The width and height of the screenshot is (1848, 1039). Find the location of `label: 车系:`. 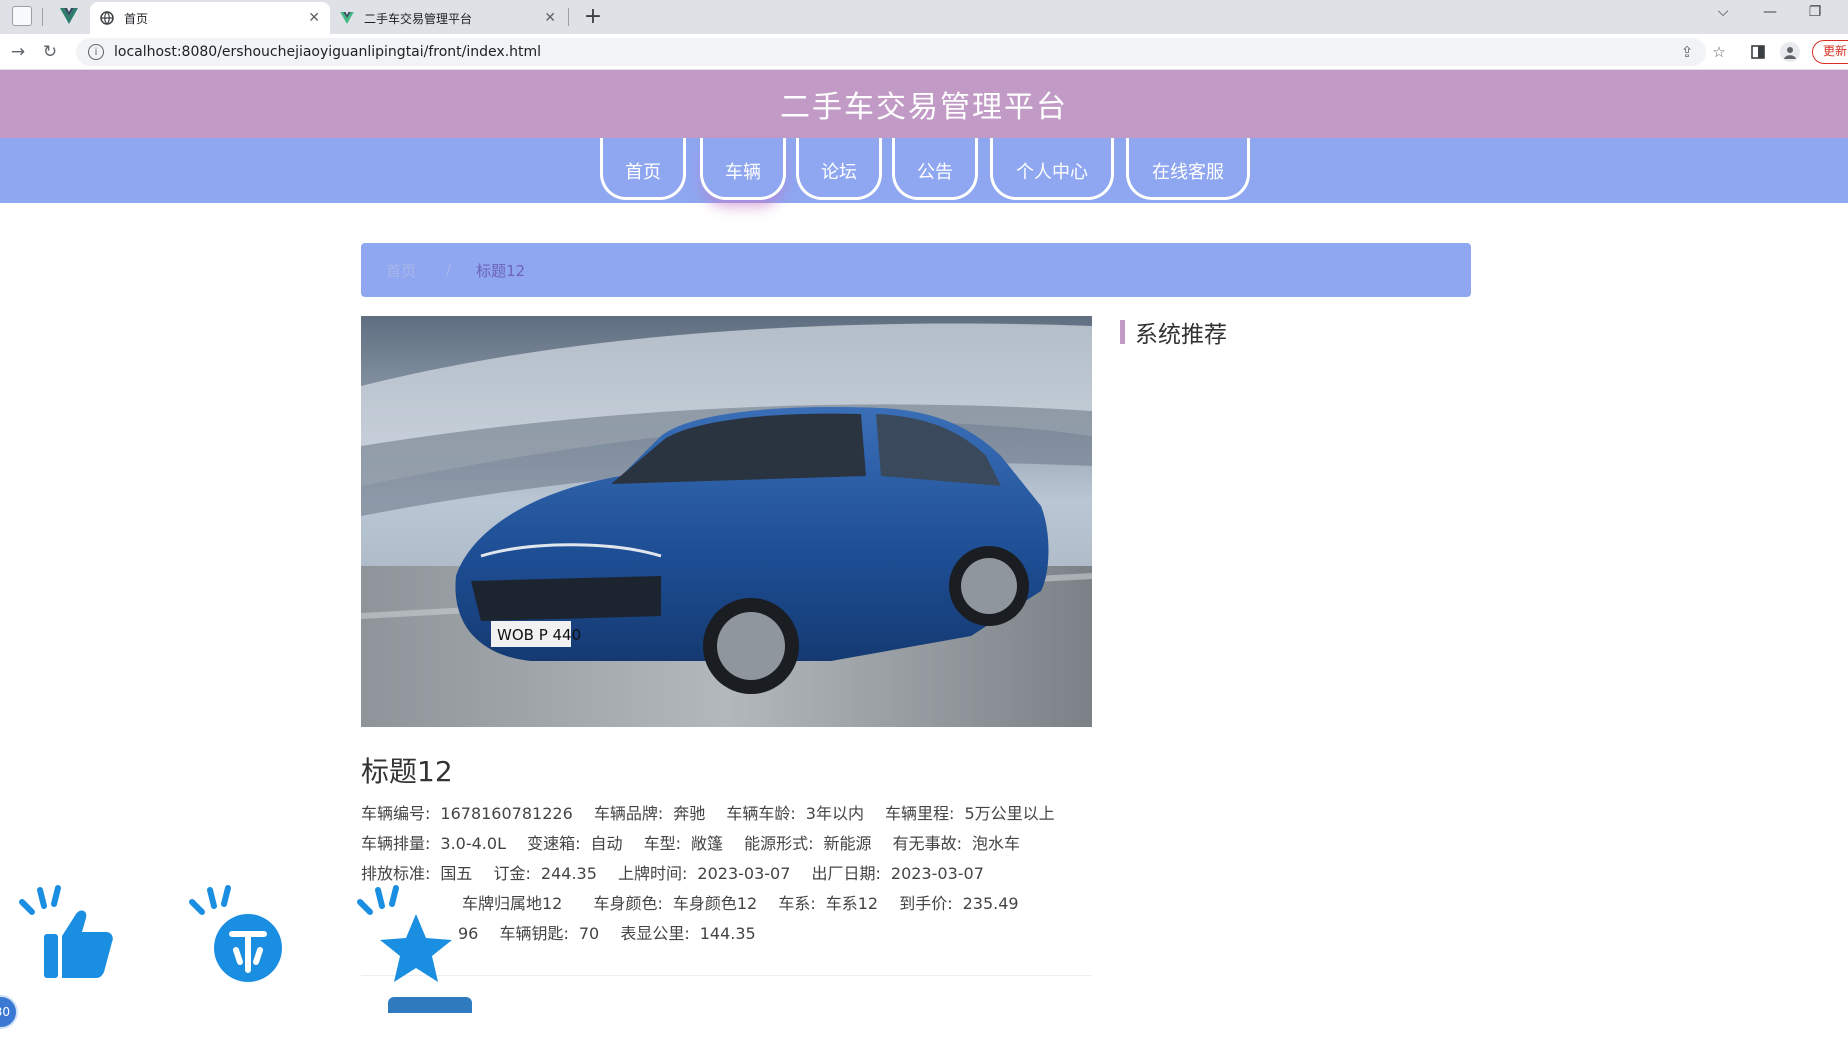

label: 车系: is located at coordinates (797, 903).